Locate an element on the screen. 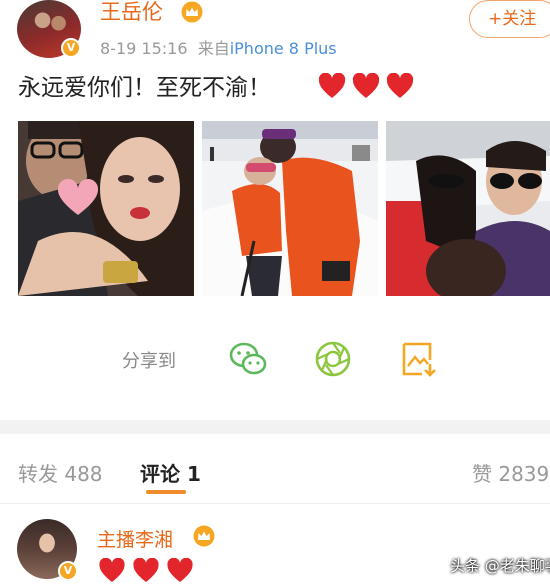 The image size is (550, 586). post-hearts is located at coordinates (366, 86).